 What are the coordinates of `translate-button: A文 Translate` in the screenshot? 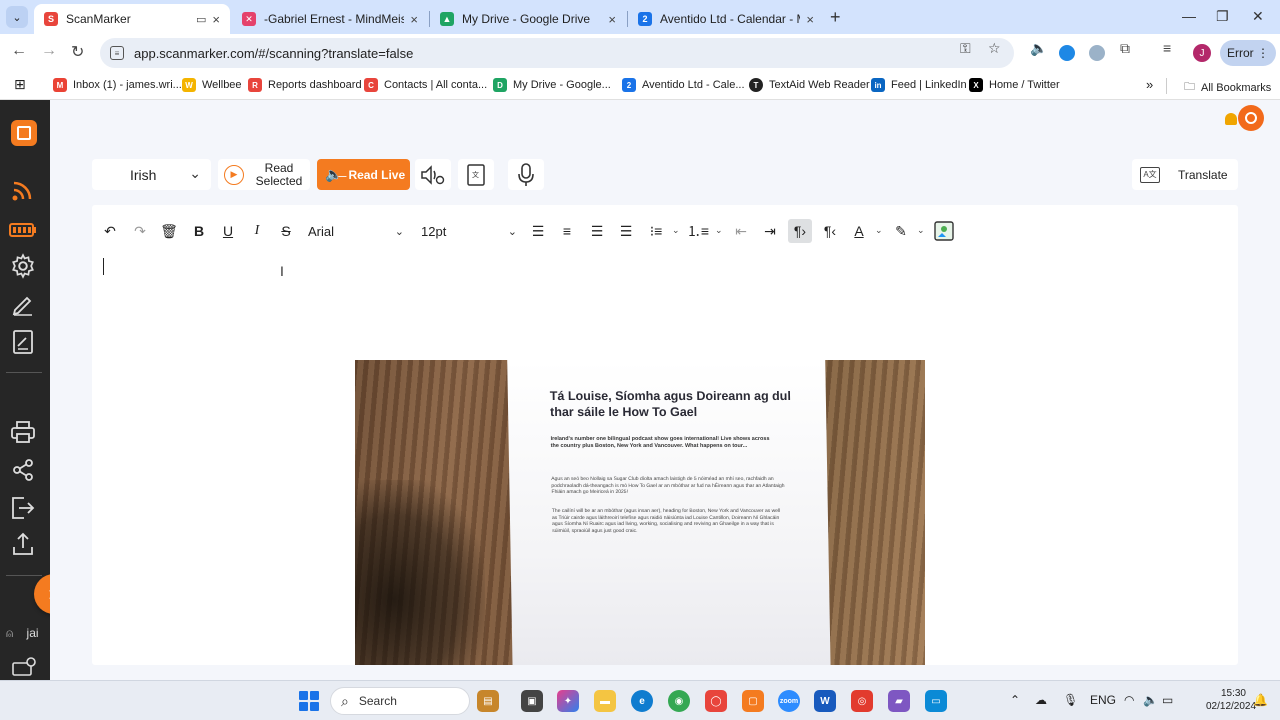 It's located at (1185, 174).